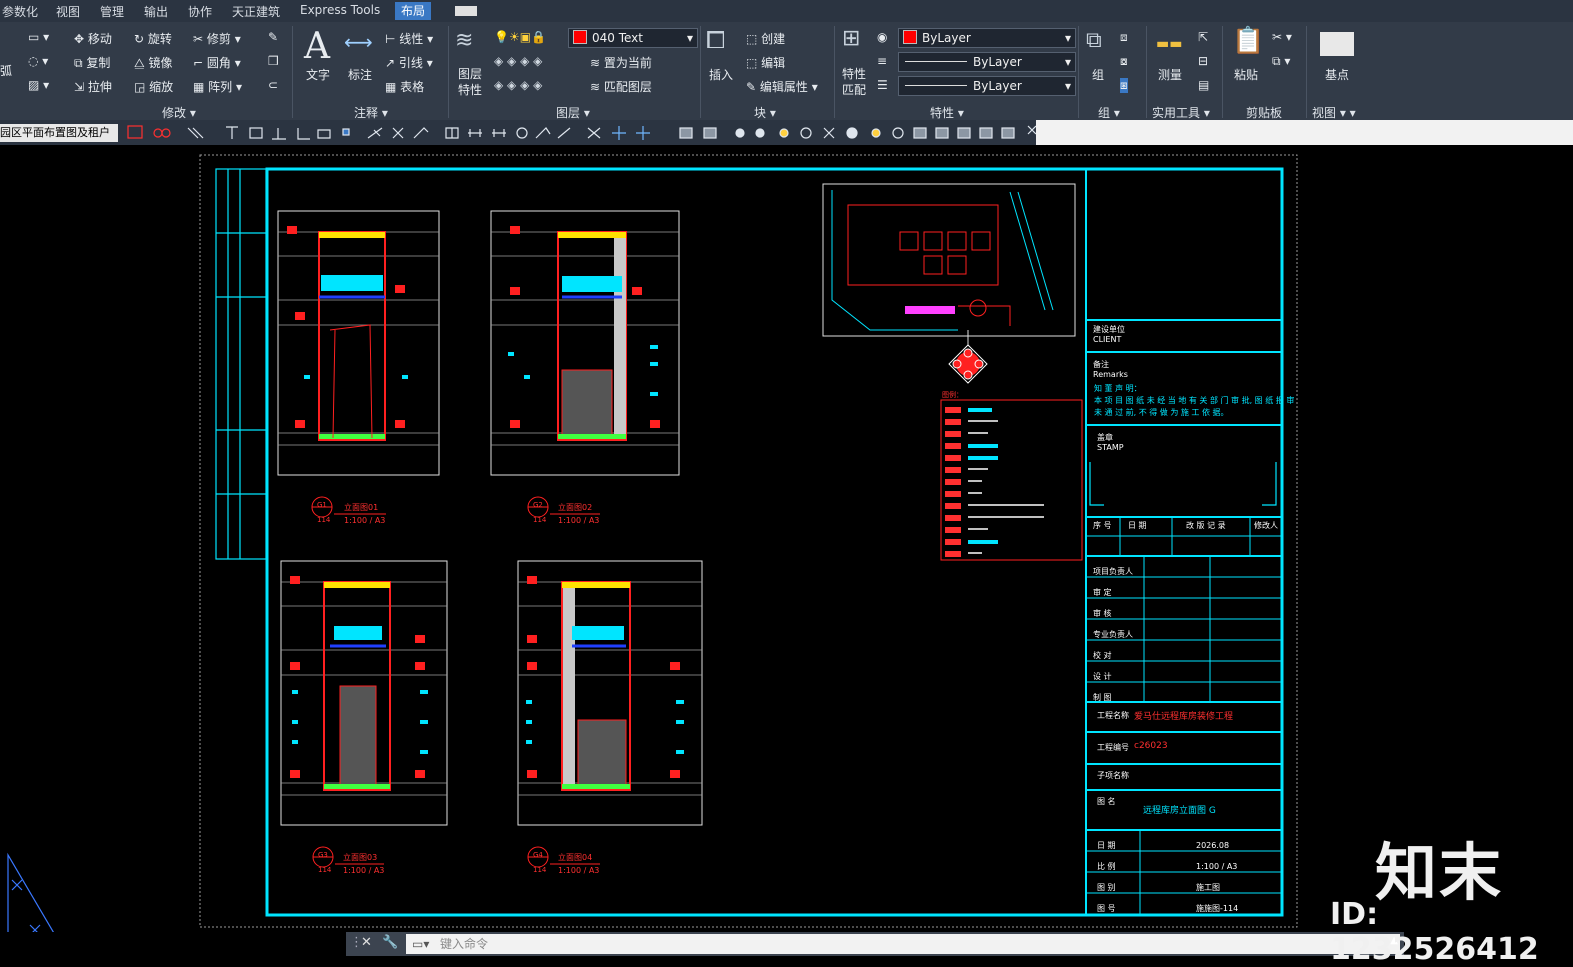 The width and height of the screenshot is (1573, 967). I want to click on menu-layout: 布局, so click(413, 11).